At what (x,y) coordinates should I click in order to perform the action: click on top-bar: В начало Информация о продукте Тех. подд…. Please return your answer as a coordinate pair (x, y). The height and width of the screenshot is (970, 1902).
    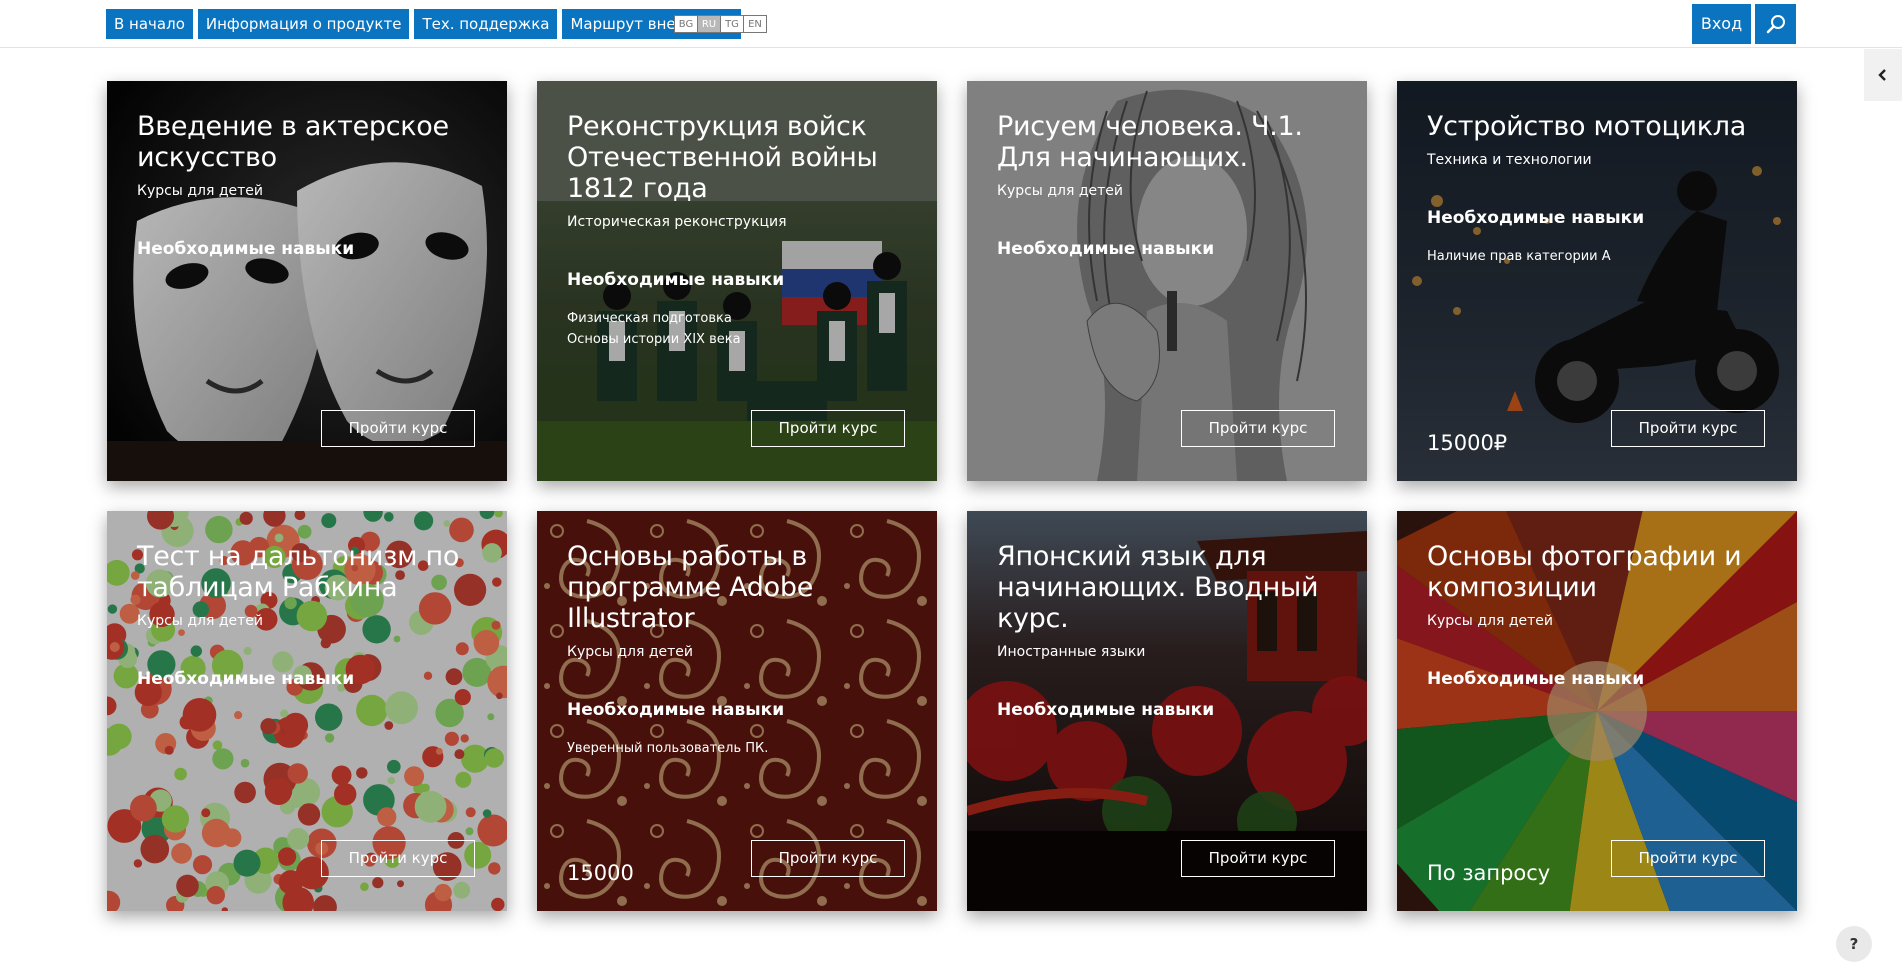
    Looking at the image, I should click on (951, 24).